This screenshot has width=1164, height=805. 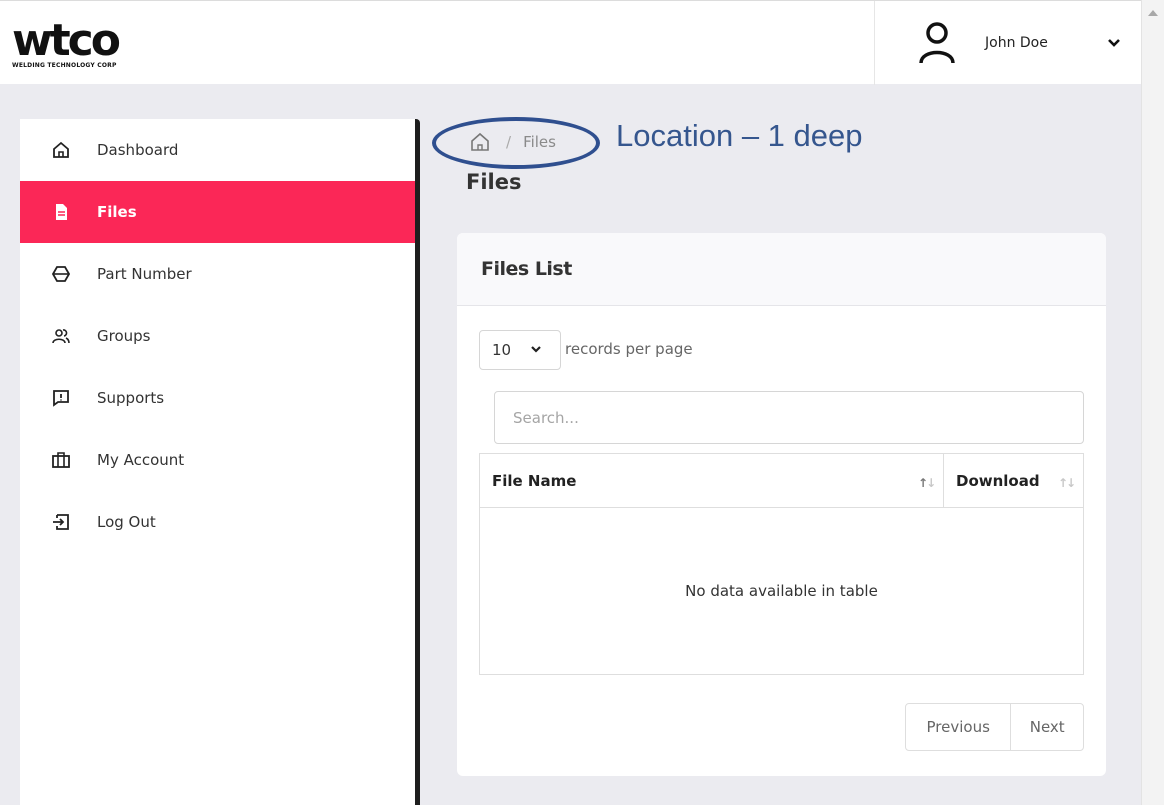 I want to click on column-label: Download, so click(x=998, y=481).